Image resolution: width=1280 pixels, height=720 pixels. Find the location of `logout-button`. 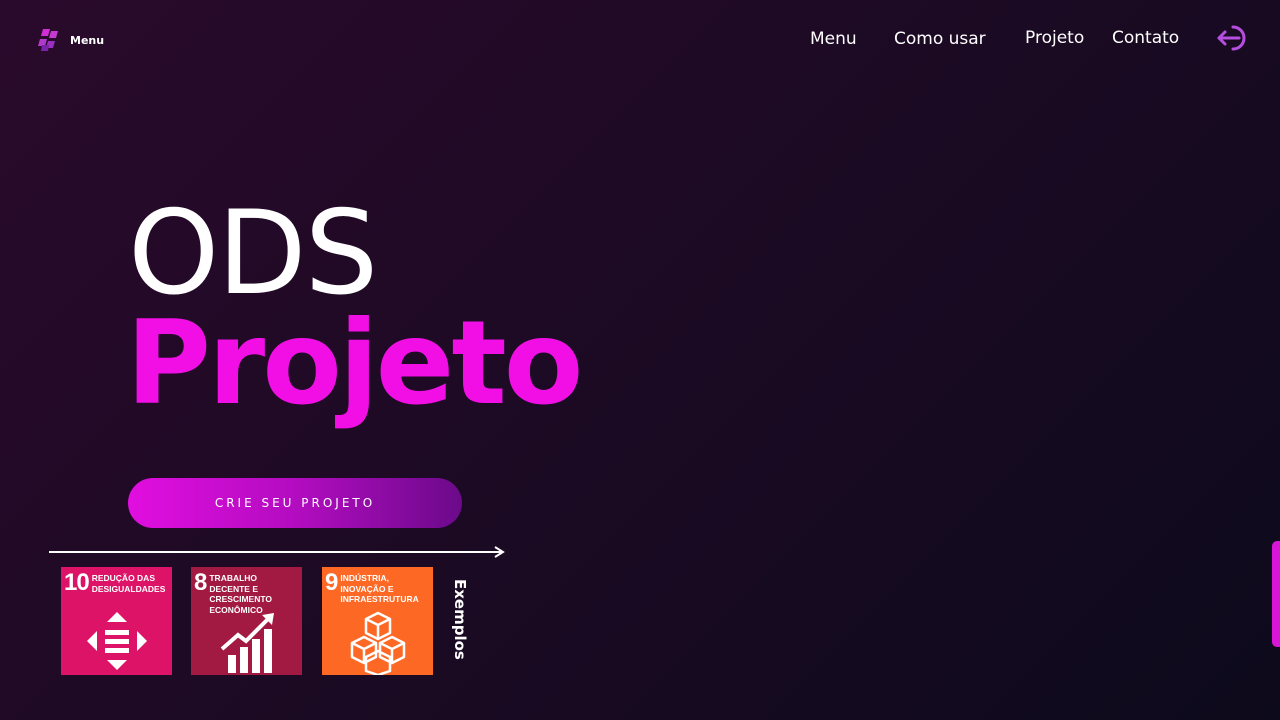

logout-button is located at coordinates (1234, 40).